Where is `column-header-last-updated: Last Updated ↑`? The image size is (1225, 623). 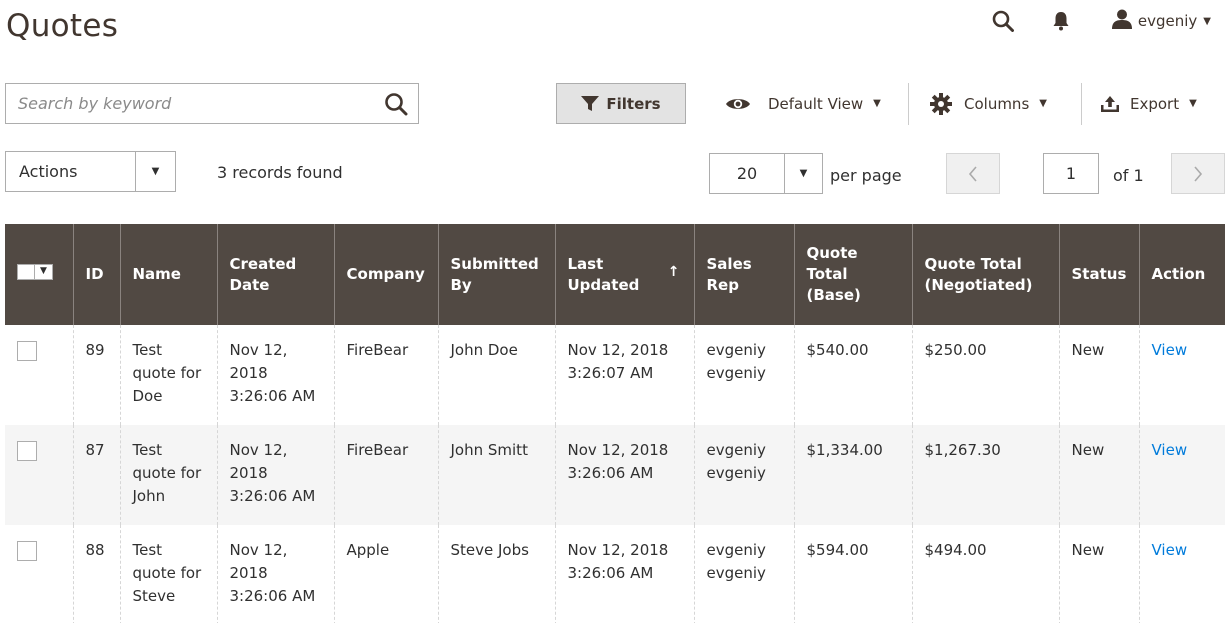 column-header-last-updated: Last Updated ↑ is located at coordinates (624, 274).